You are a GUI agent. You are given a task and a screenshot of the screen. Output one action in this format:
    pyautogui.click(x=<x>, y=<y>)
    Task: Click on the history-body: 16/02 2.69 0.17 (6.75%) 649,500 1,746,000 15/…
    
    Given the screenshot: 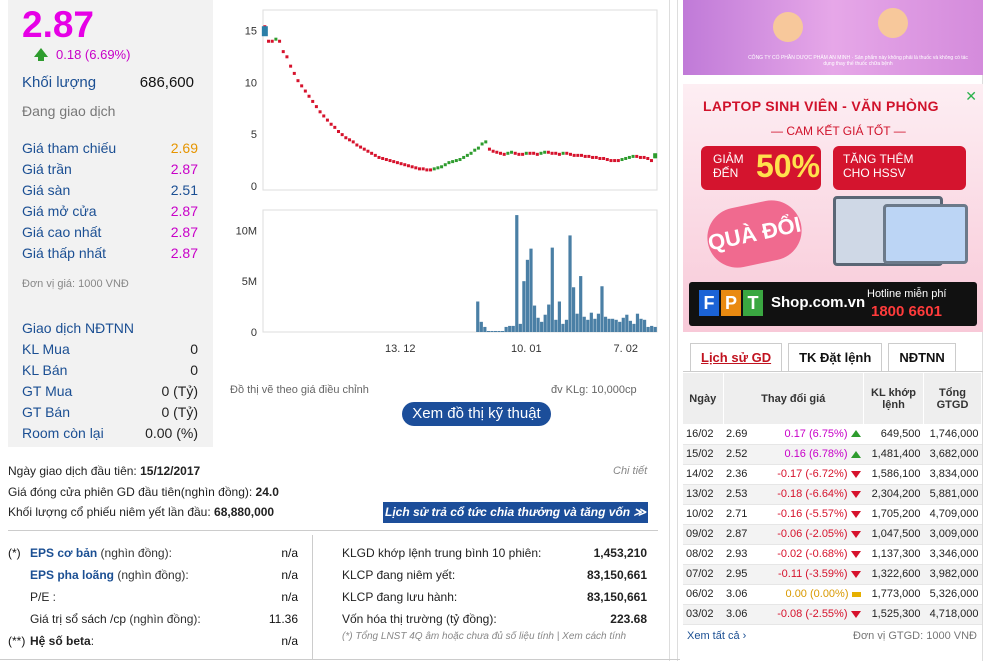 What is the action you would take?
    pyautogui.click(x=832, y=524)
    